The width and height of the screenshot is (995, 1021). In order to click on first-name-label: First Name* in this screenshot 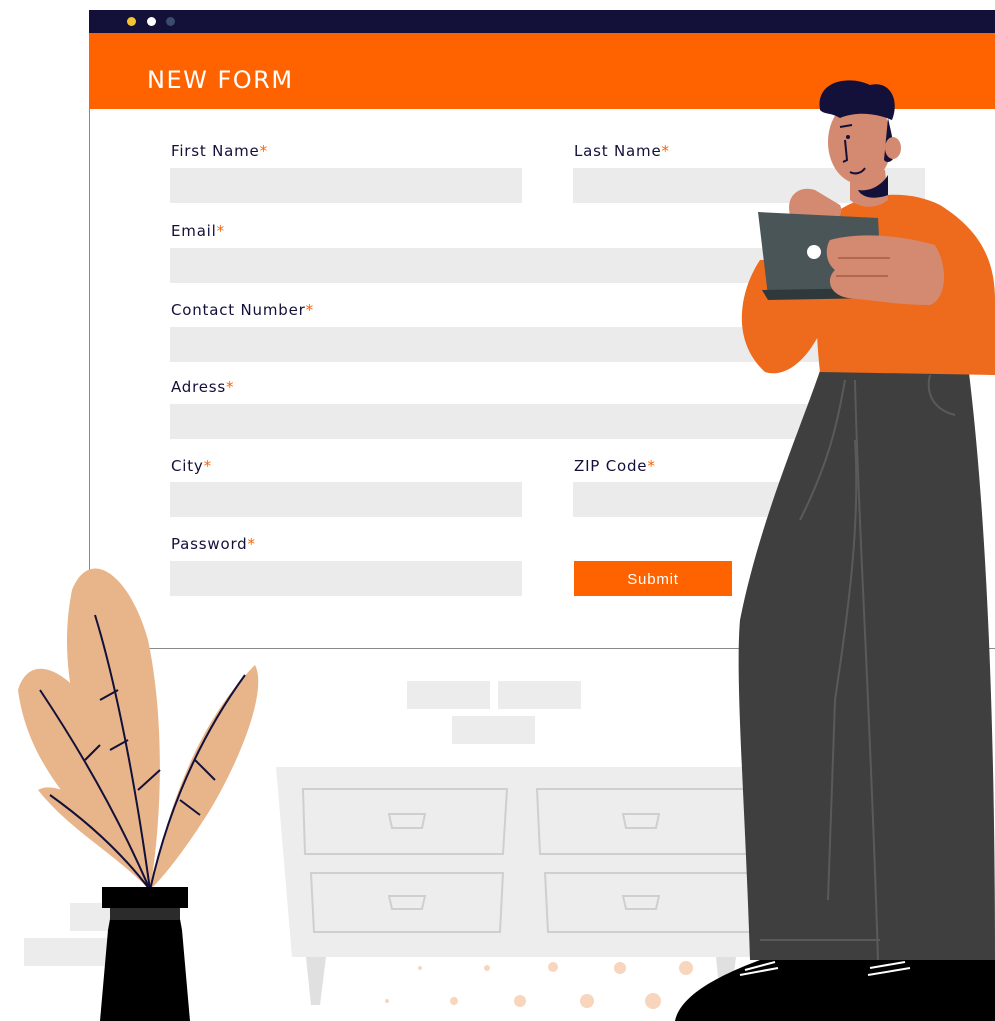, I will do `click(219, 151)`.